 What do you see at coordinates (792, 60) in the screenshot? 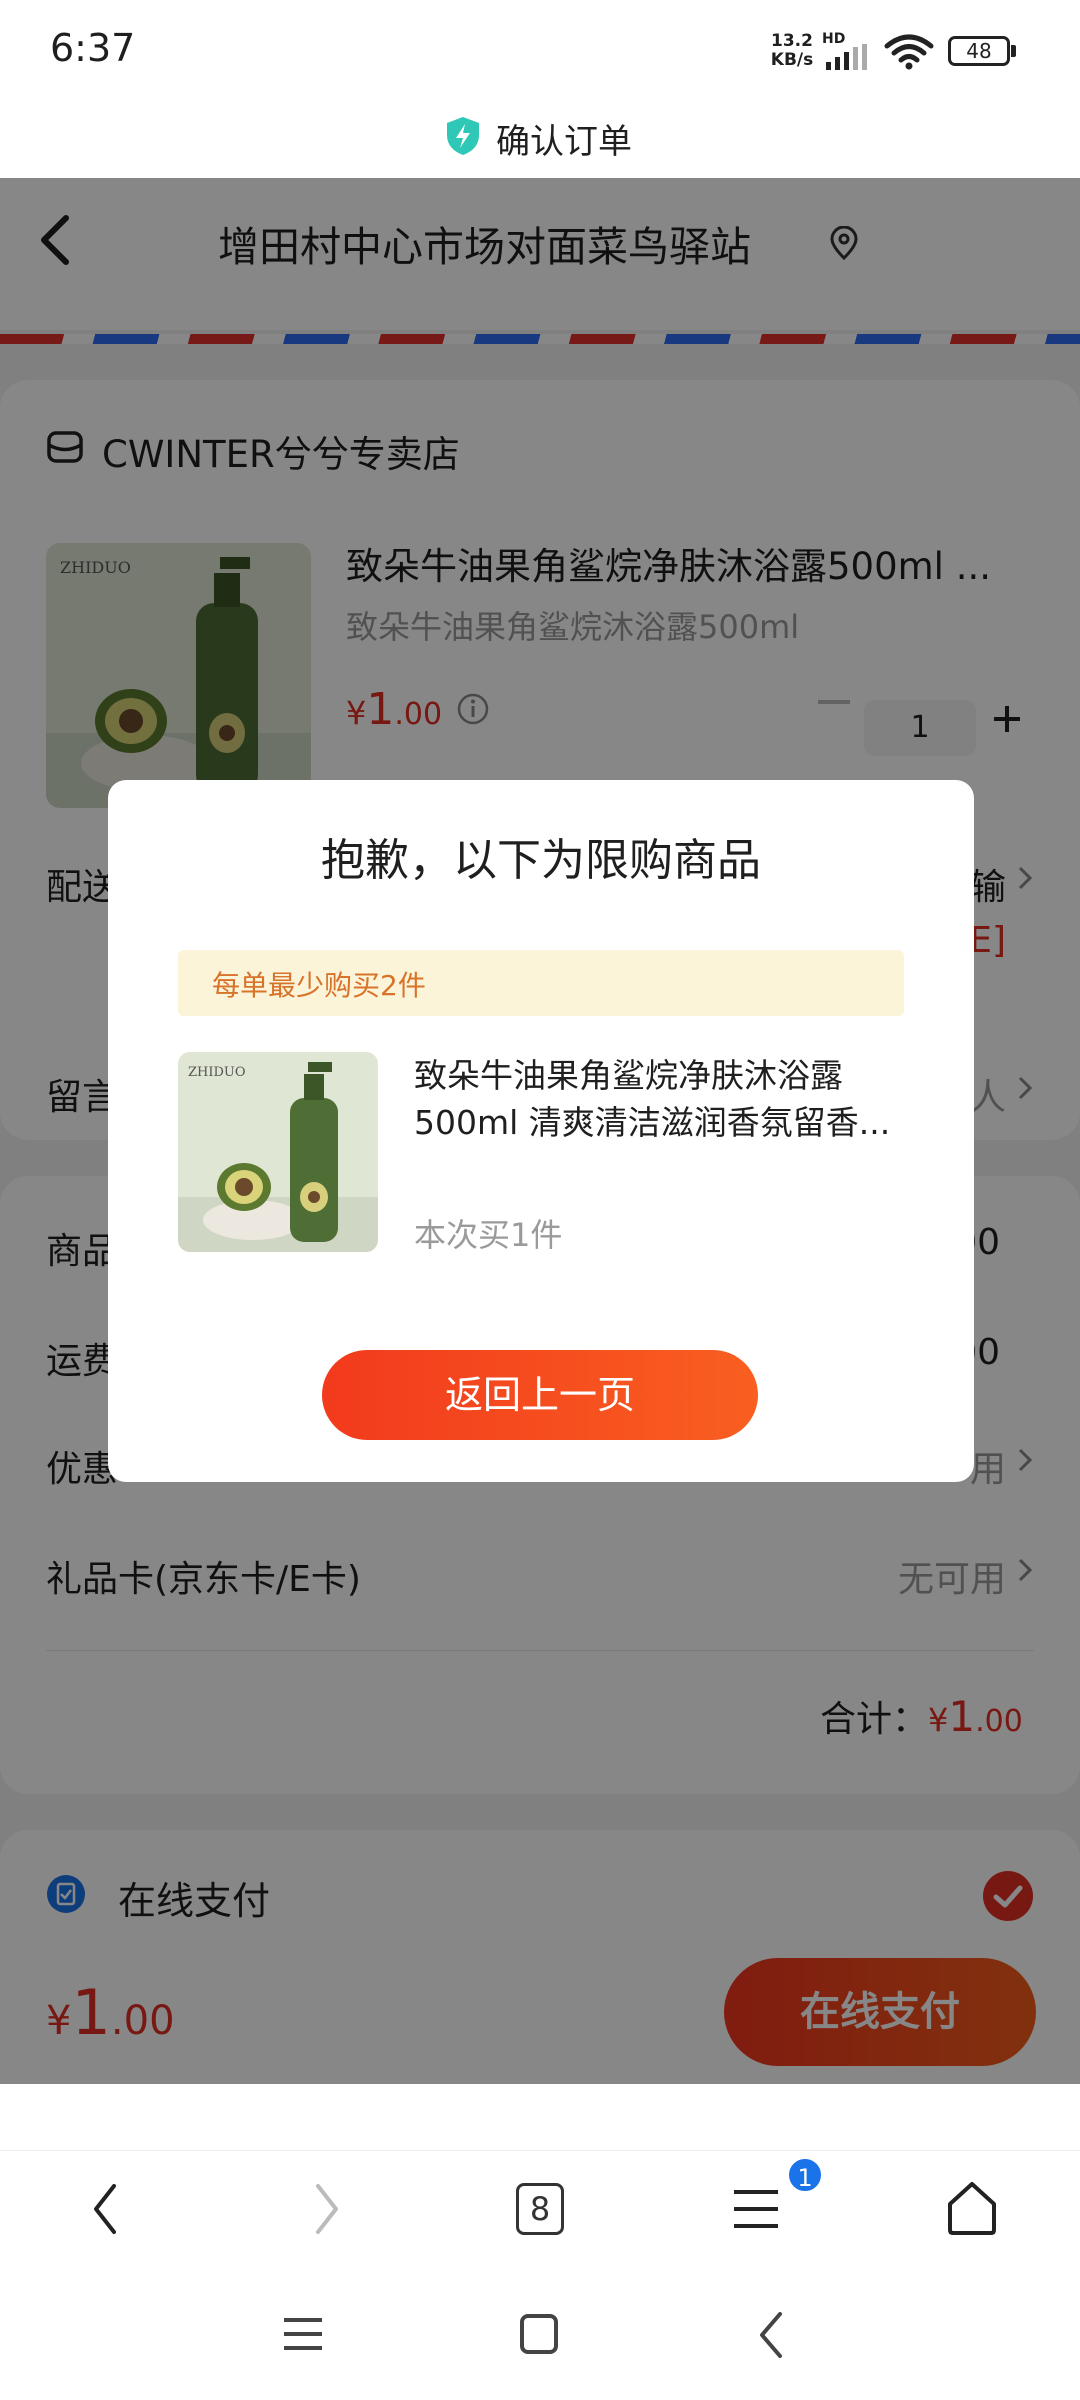
I see `network-speed-unit: KB/s` at bounding box center [792, 60].